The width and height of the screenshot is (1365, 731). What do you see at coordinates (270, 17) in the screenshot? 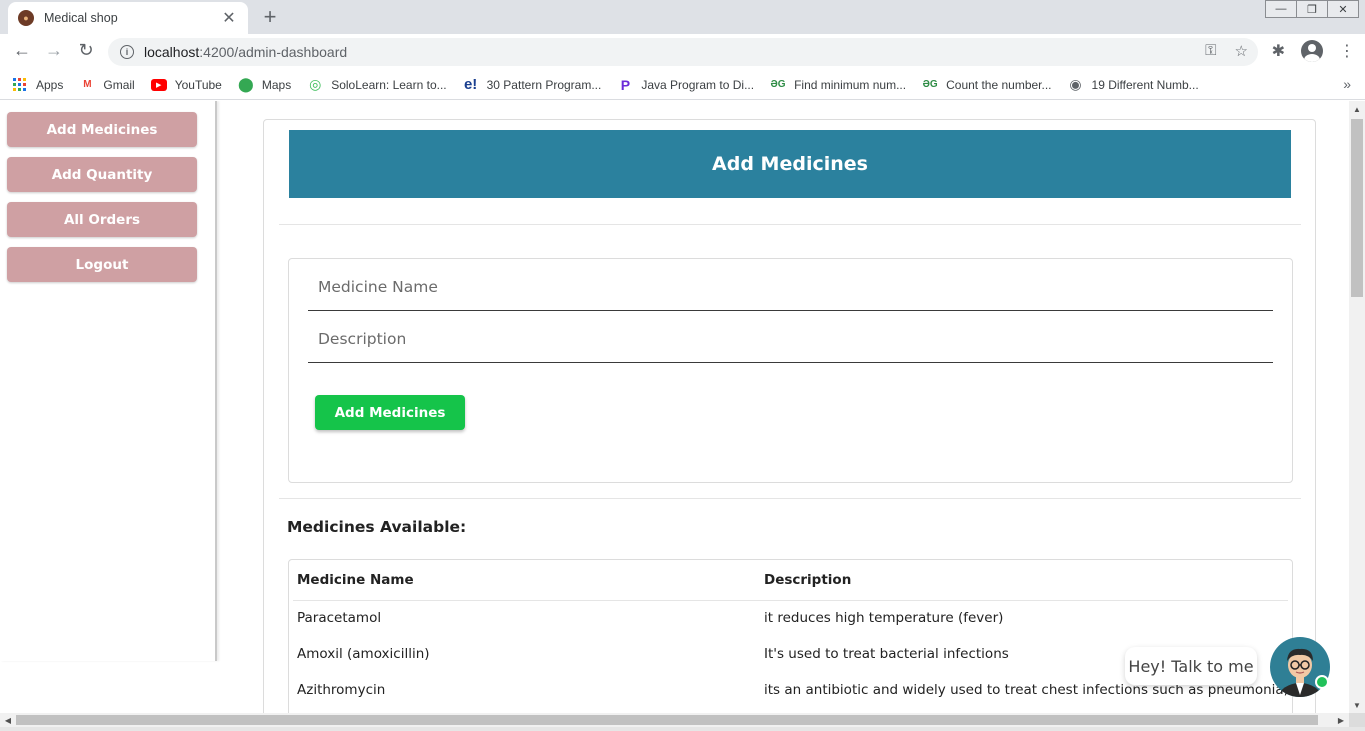
I see `new-tab-button: +` at bounding box center [270, 17].